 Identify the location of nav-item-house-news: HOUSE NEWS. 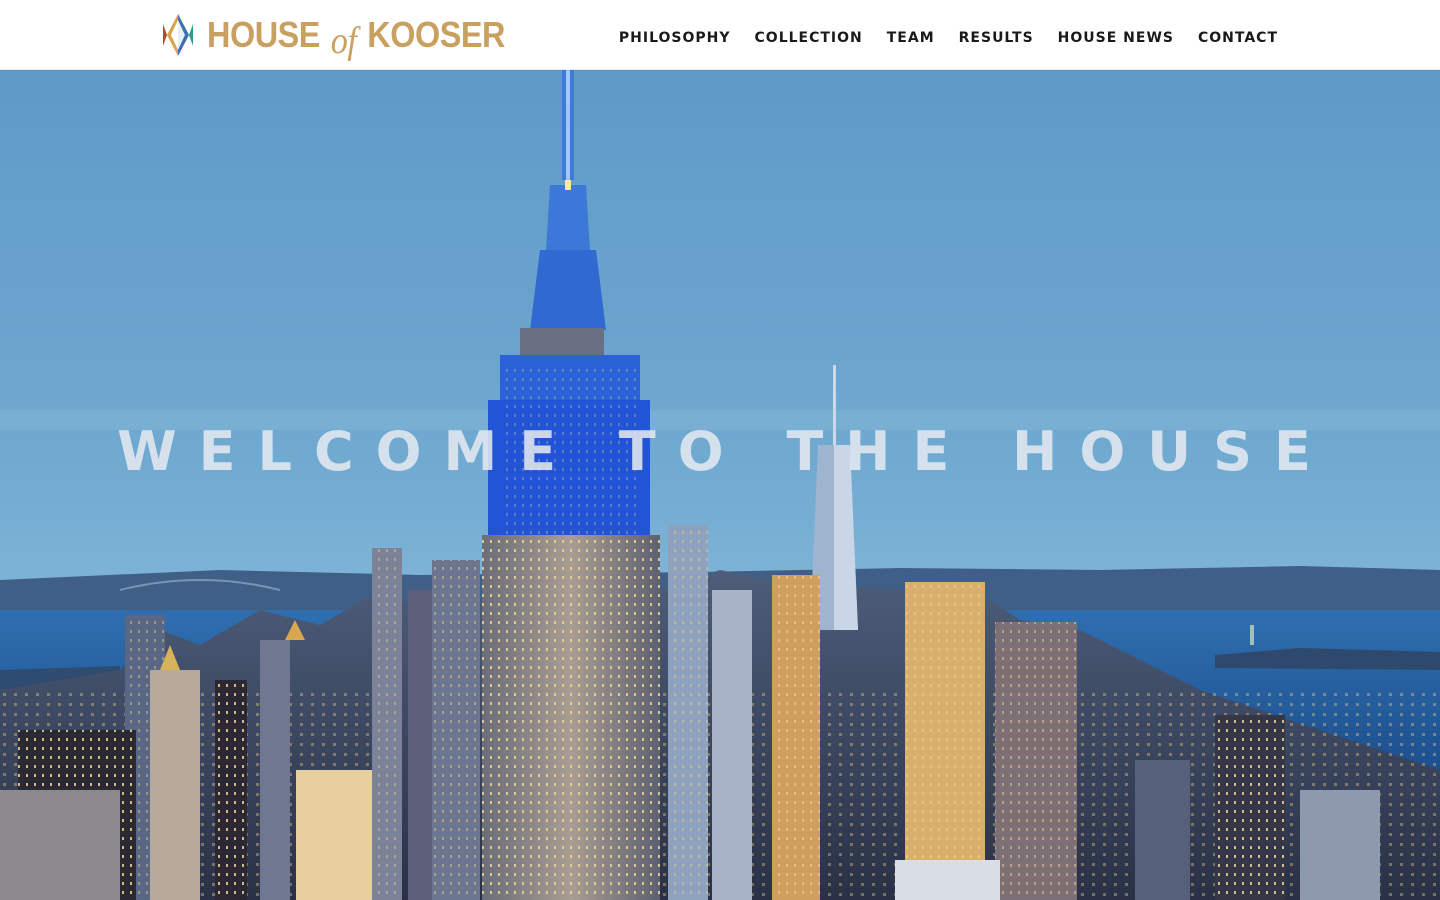
(1116, 38).